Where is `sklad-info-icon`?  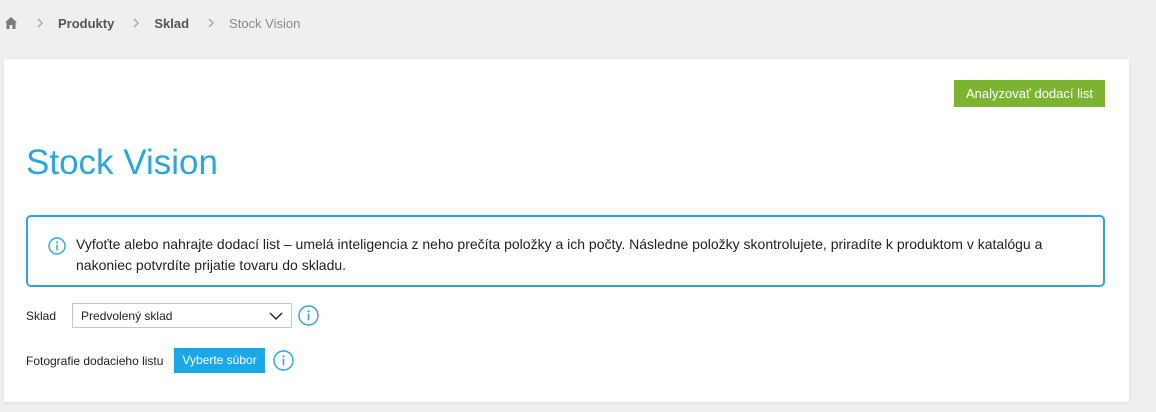 sklad-info-icon is located at coordinates (308, 315).